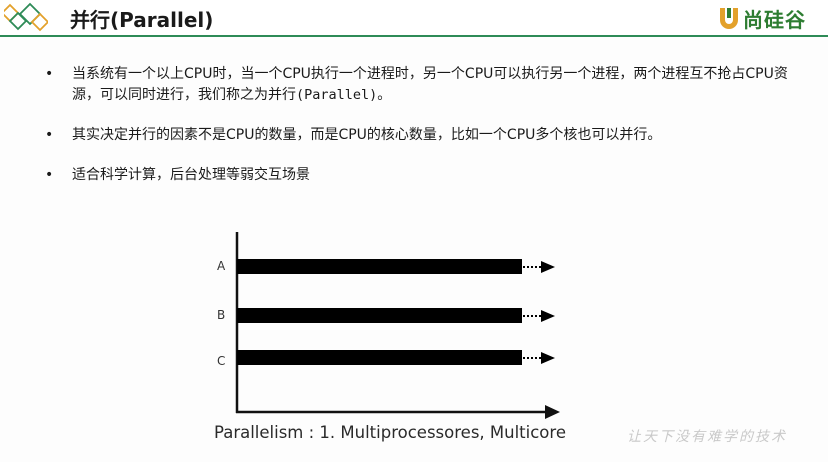  Describe the element at coordinates (707, 437) in the screenshot. I see `watermark-text: 让天下没有难学的技术` at that location.